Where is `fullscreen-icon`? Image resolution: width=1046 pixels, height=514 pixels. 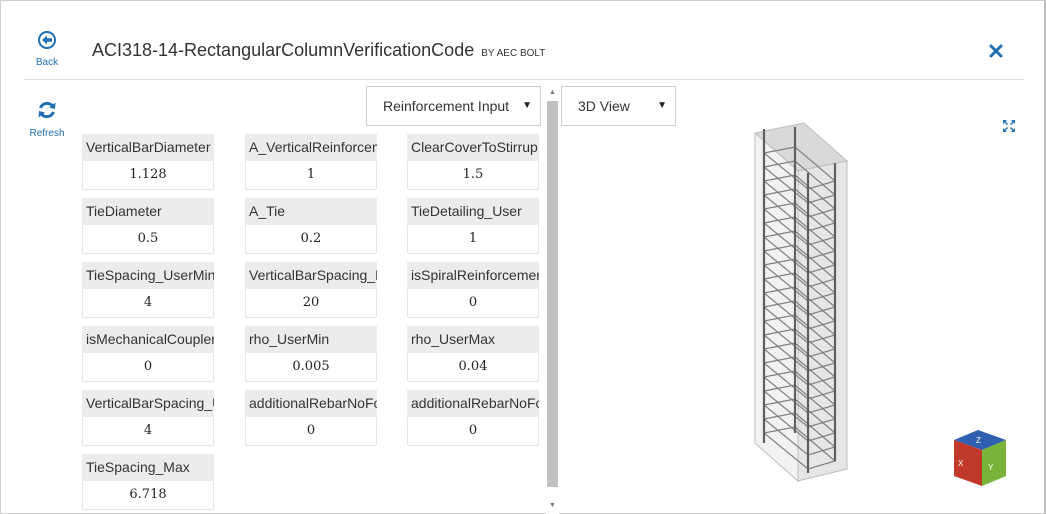
fullscreen-icon is located at coordinates (1009, 126).